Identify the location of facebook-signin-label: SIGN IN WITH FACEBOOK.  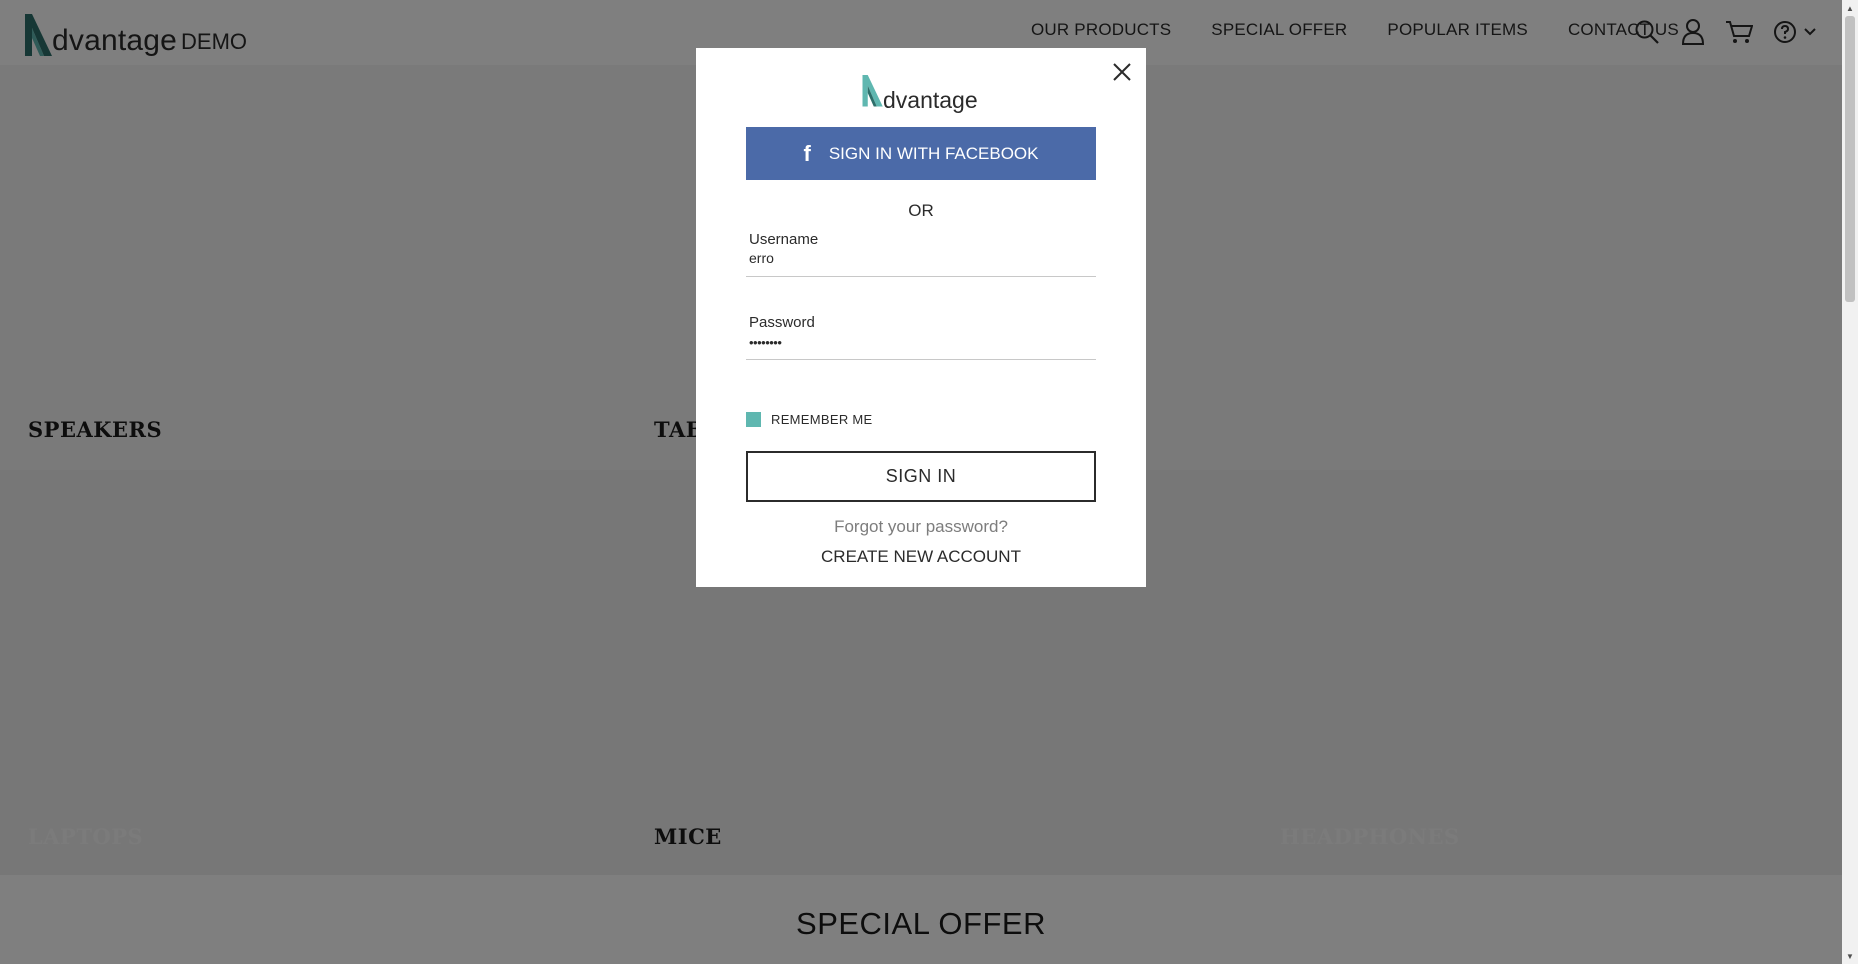
(933, 153).